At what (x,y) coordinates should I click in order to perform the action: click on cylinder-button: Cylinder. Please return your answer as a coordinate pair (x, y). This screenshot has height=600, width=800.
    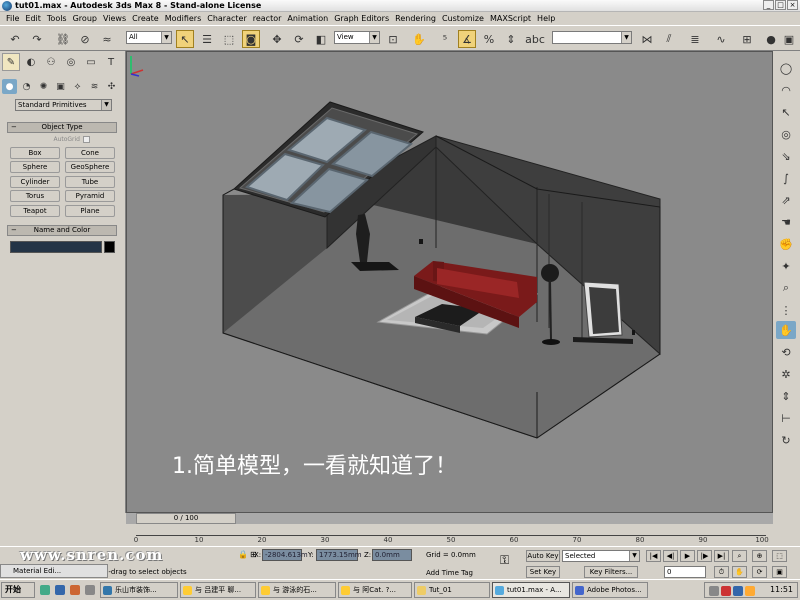
    Looking at the image, I should click on (35, 182).